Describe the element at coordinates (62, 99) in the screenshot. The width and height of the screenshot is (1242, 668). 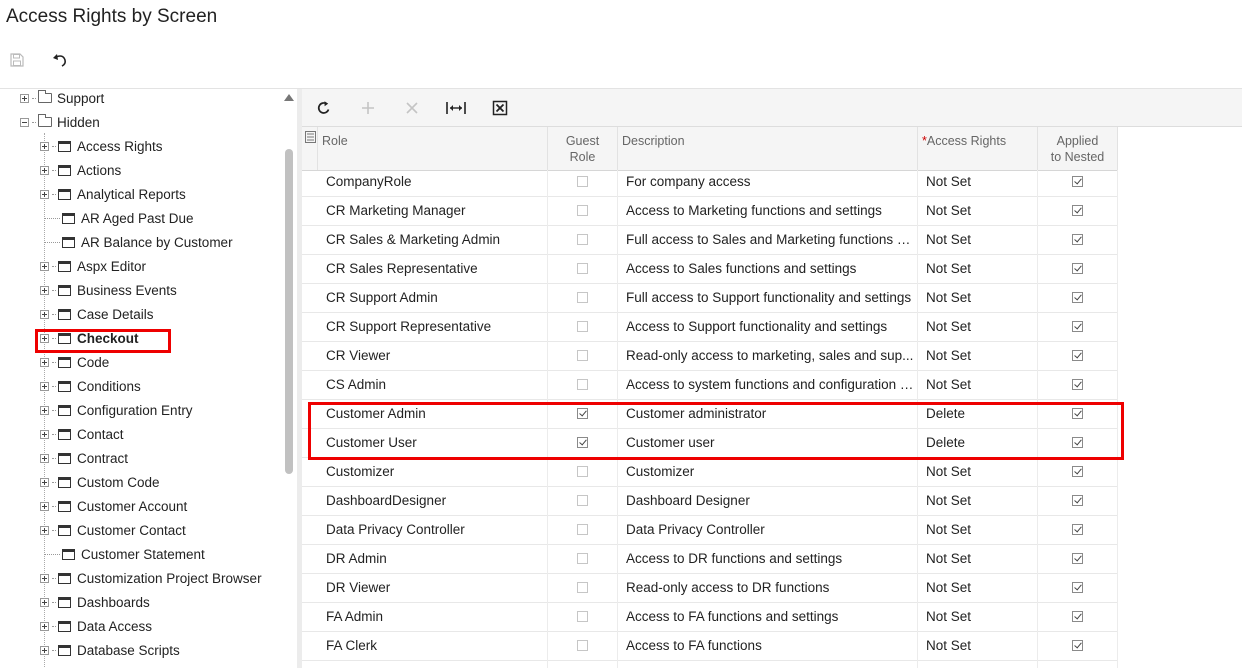
I see `tree-node: Support` at that location.